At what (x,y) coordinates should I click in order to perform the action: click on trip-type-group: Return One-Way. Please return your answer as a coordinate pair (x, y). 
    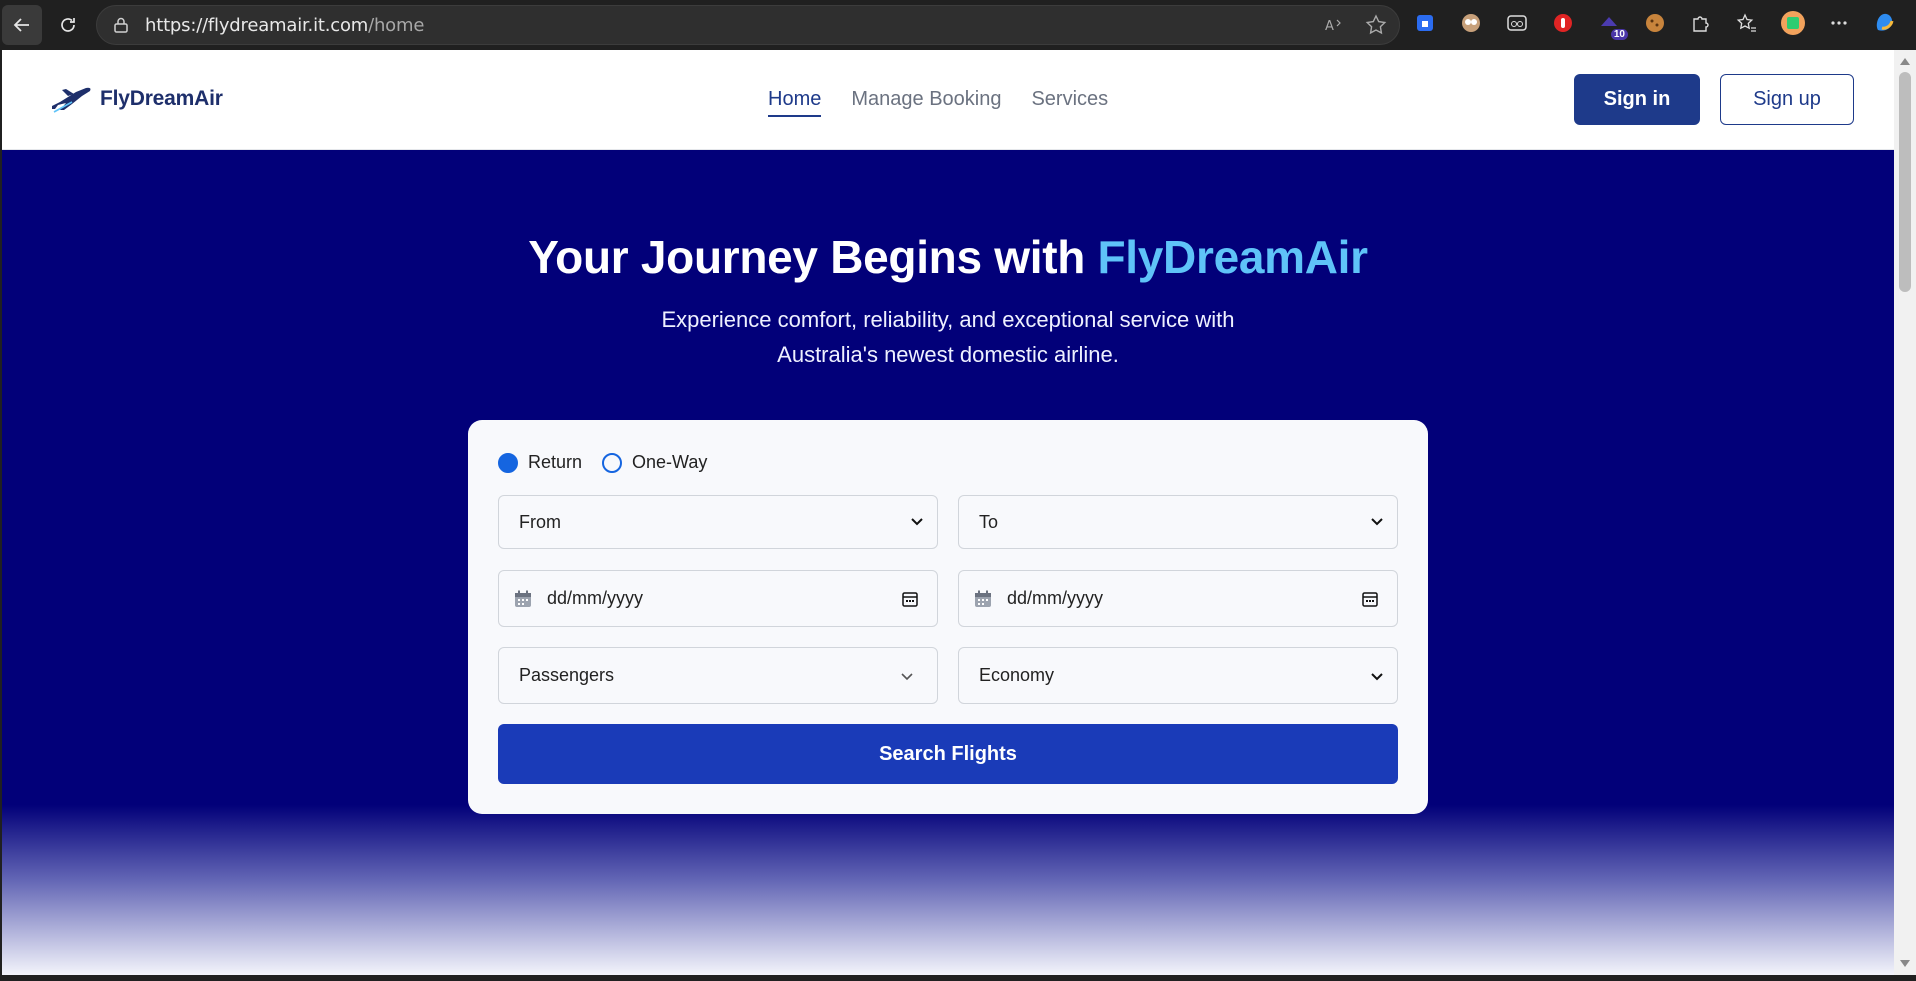
    Looking at the image, I should click on (612, 462).